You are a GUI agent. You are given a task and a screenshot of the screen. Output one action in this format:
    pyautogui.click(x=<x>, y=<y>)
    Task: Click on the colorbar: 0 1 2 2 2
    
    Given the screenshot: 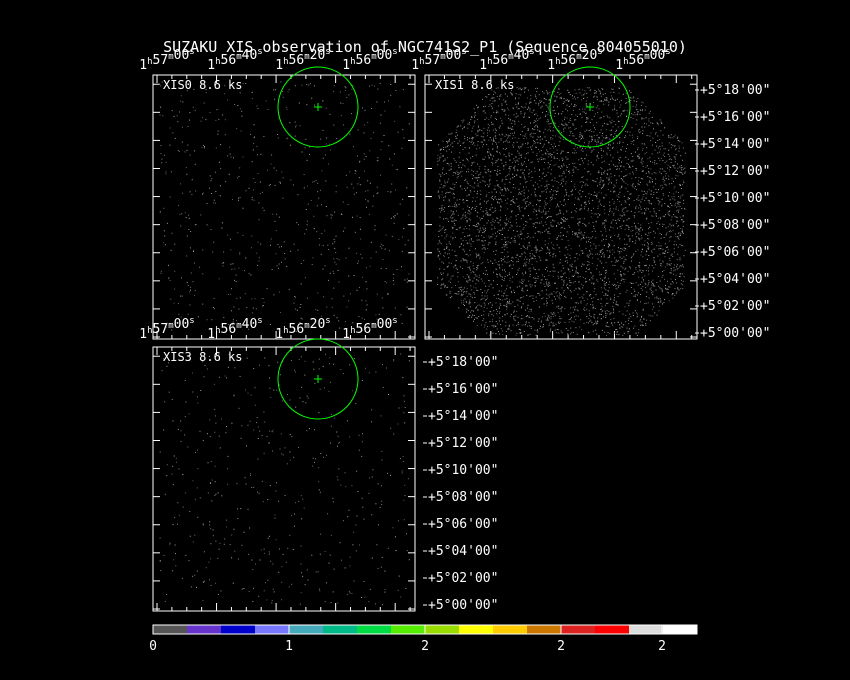 What is the action you would take?
    pyautogui.click(x=423, y=639)
    